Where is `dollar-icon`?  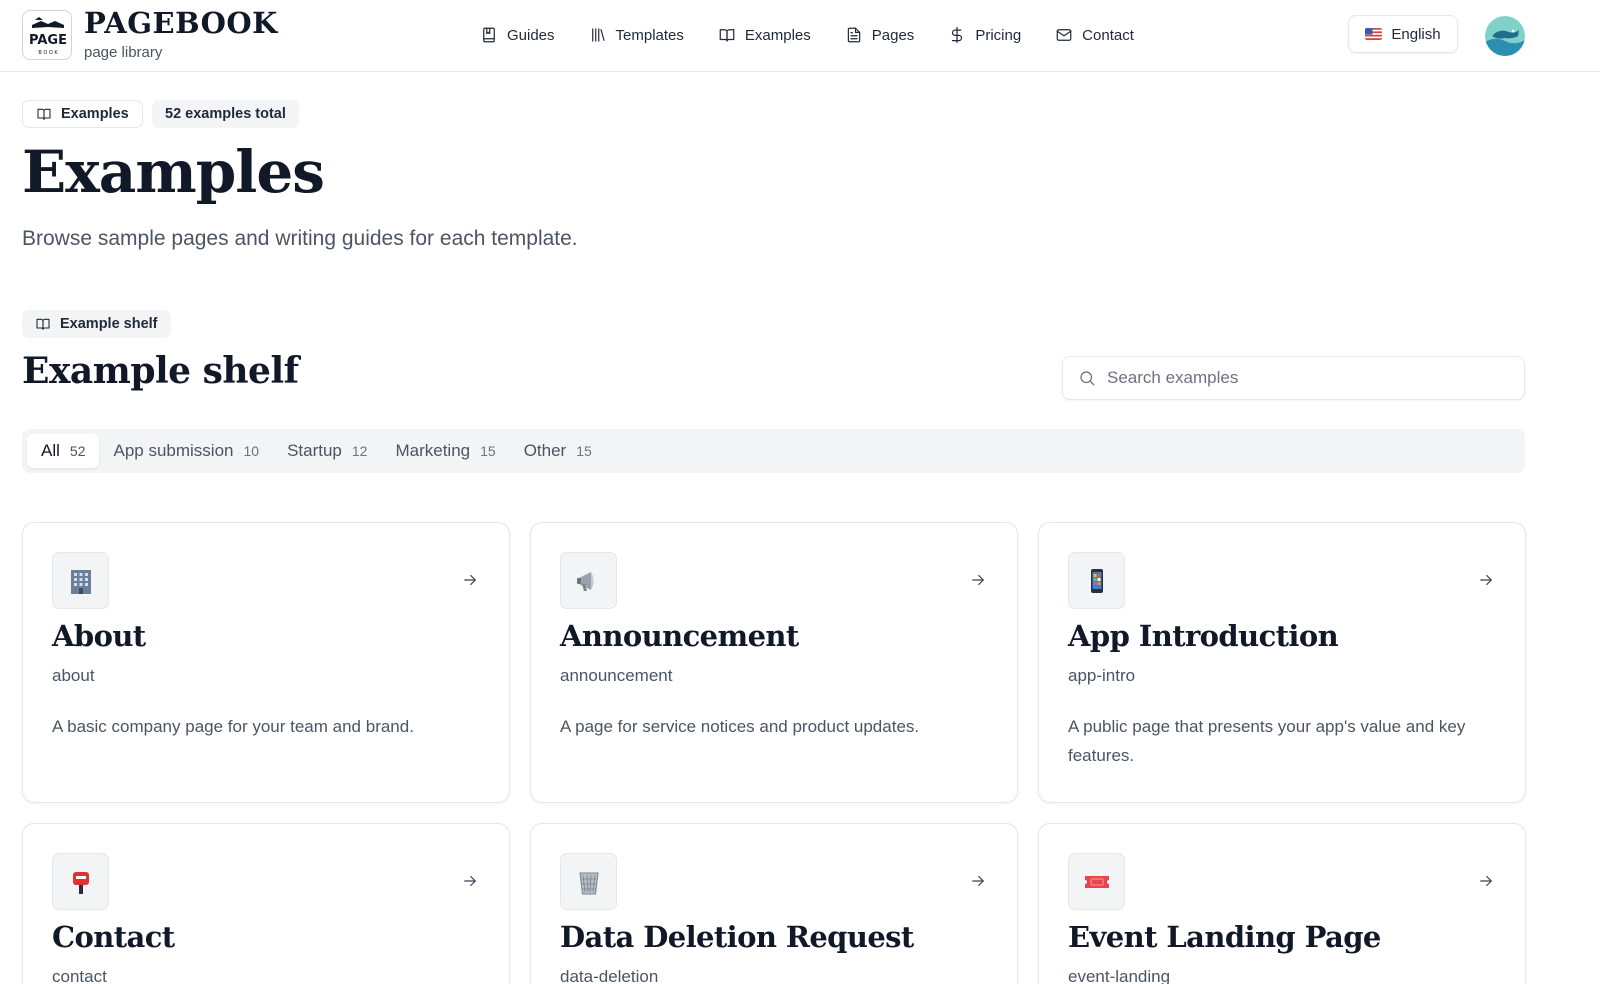 dollar-icon is located at coordinates (957, 35).